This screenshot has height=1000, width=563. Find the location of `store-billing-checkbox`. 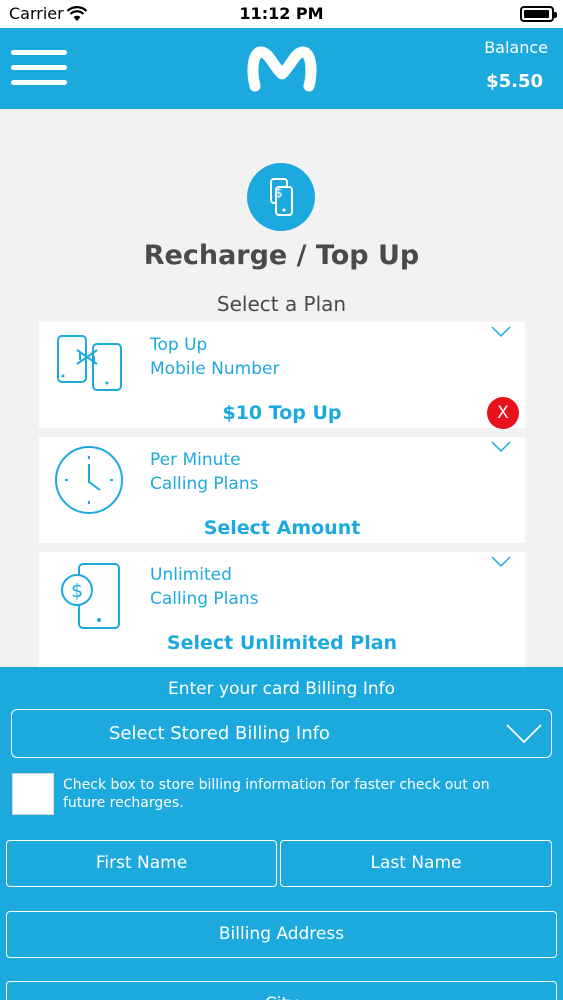

store-billing-checkbox is located at coordinates (33, 794).